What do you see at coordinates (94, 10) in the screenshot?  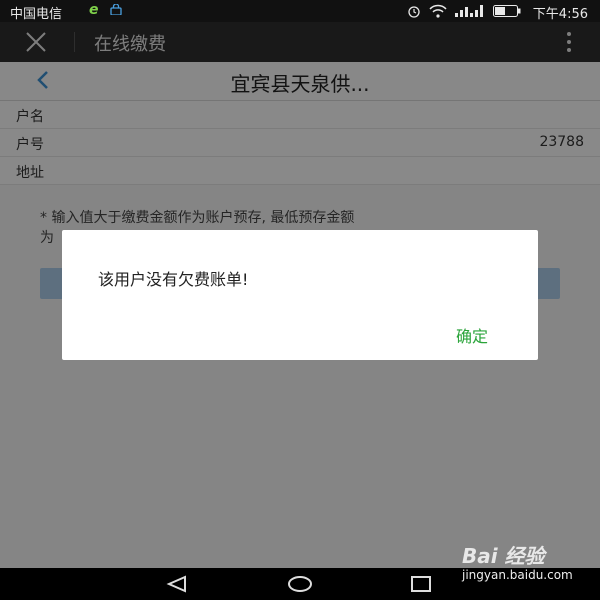 I see `e-icon: e` at bounding box center [94, 10].